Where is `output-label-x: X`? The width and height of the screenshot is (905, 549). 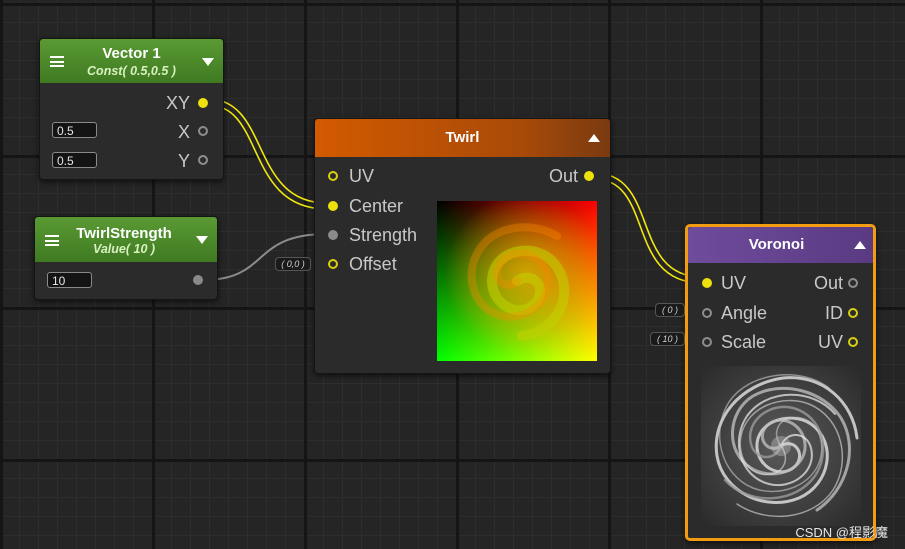 output-label-x: X is located at coordinates (183, 132).